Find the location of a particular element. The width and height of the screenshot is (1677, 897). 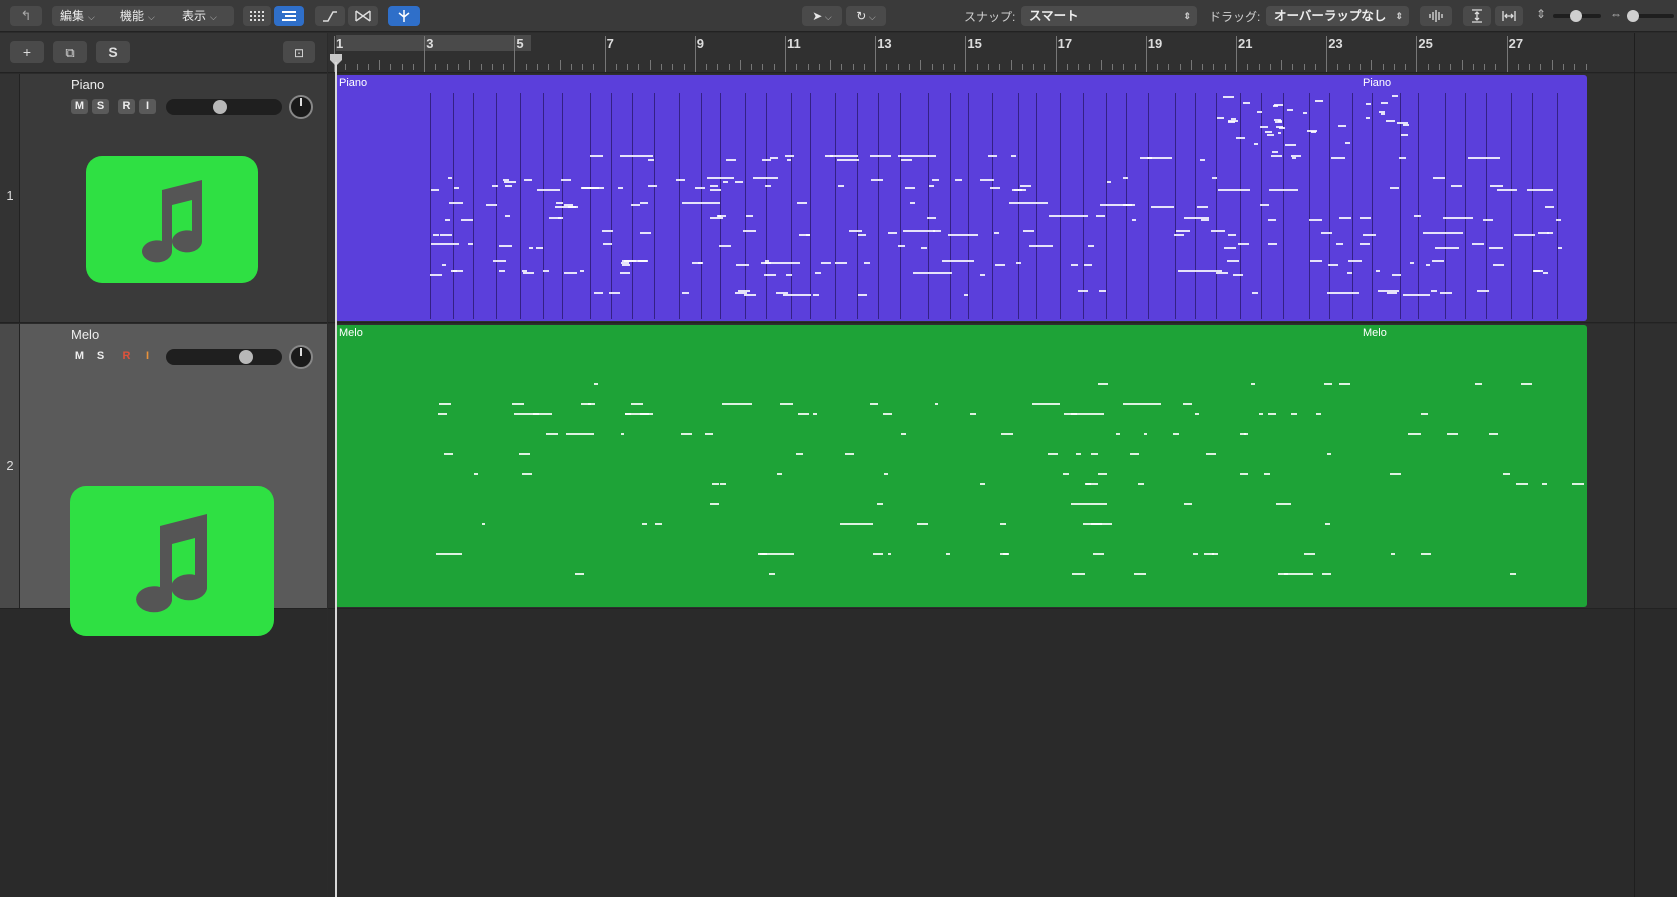

volume-slider is located at coordinates (224, 357).